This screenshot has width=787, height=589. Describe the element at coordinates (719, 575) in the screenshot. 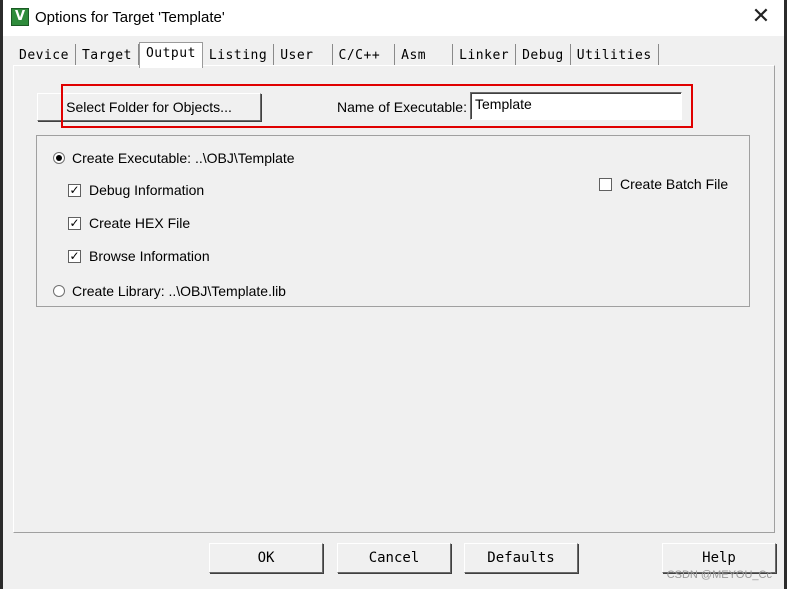

I see `watermark: CSDN @MEYOU_Cc` at that location.